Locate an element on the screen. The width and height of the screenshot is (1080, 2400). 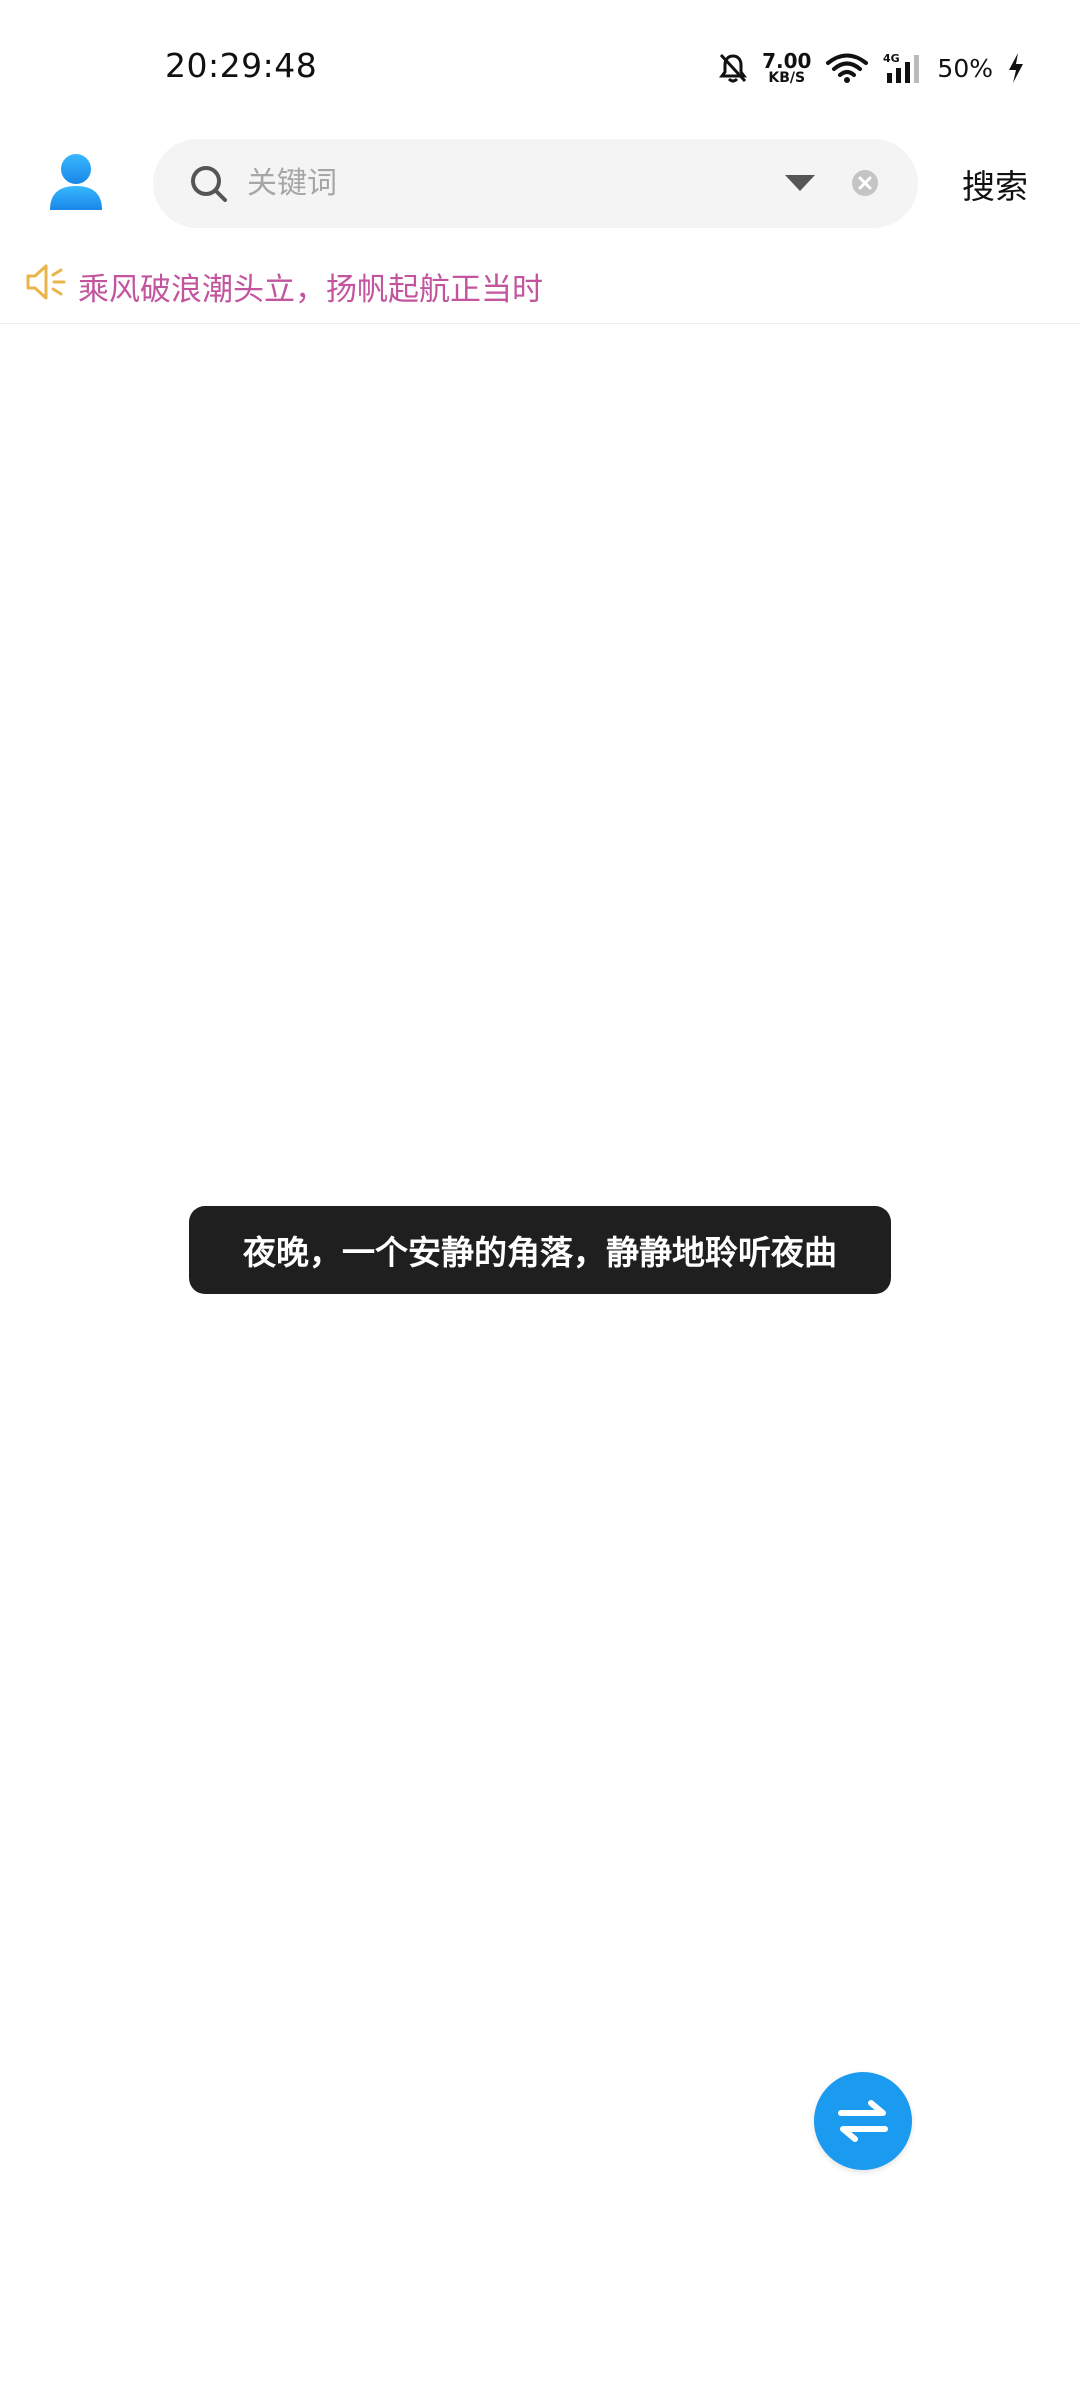
net-speed: 7.00 KB/S is located at coordinates (786, 68).